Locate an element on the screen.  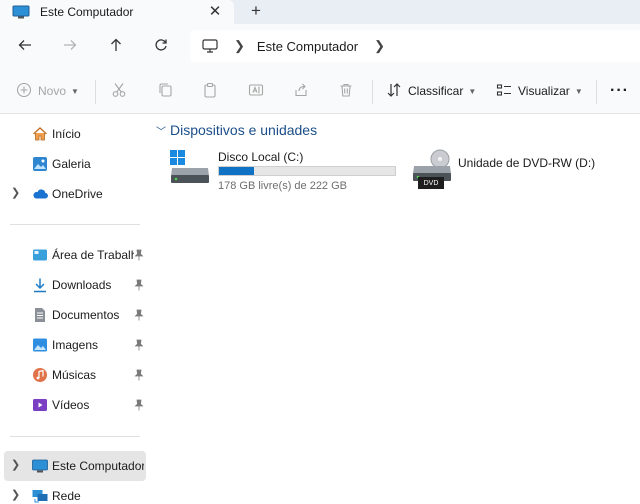
new-tab-button: + is located at coordinates (256, 11).